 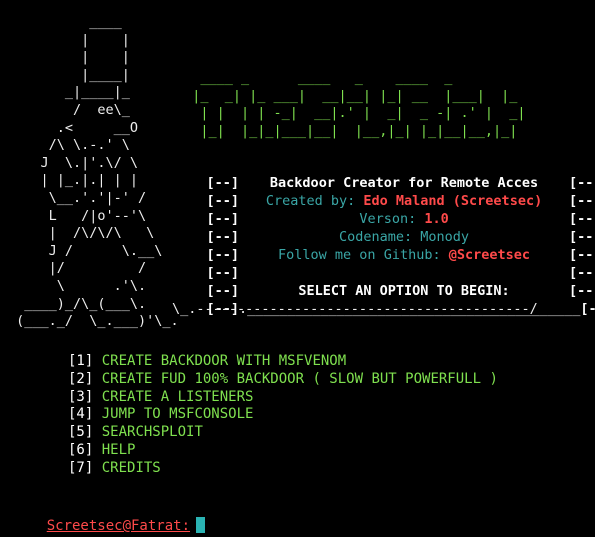 I want to click on menu-item-number: [2], so click(x=81, y=378).